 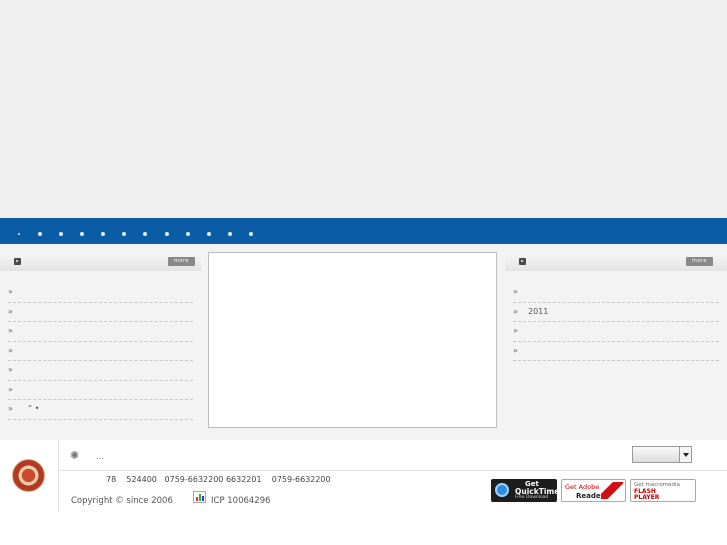 What do you see at coordinates (33, 408) in the screenshot?
I see `list-item-text: “ •` at bounding box center [33, 408].